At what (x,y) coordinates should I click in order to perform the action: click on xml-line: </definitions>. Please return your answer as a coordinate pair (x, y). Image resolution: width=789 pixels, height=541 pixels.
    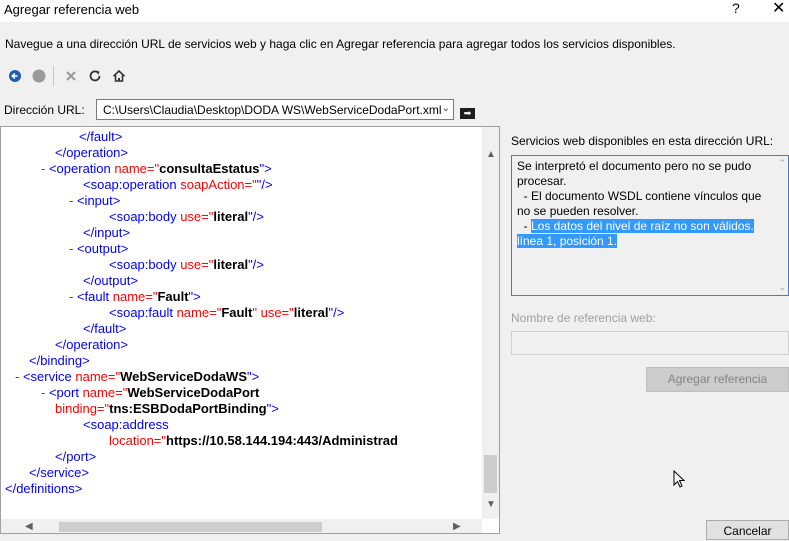
    Looking at the image, I should click on (44, 488).